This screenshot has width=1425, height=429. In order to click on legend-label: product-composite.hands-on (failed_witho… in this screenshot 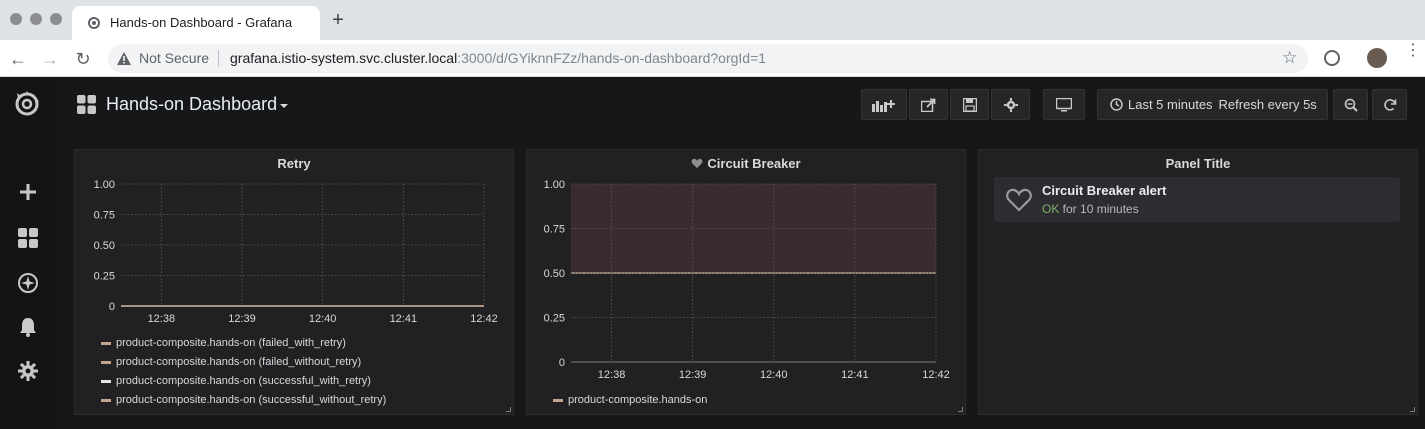, I will do `click(239, 362)`.